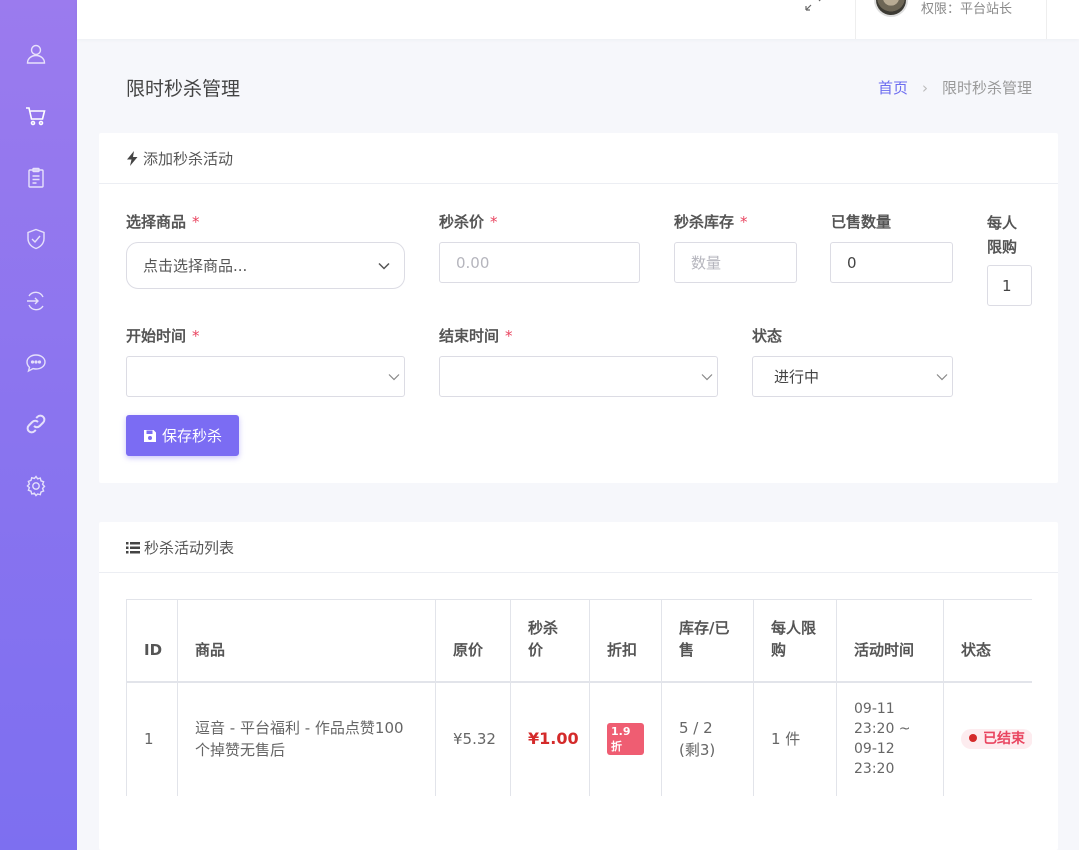 This screenshot has height=850, width=1079. Describe the element at coordinates (539, 262) in the screenshot. I see `price-input: 0.00` at that location.